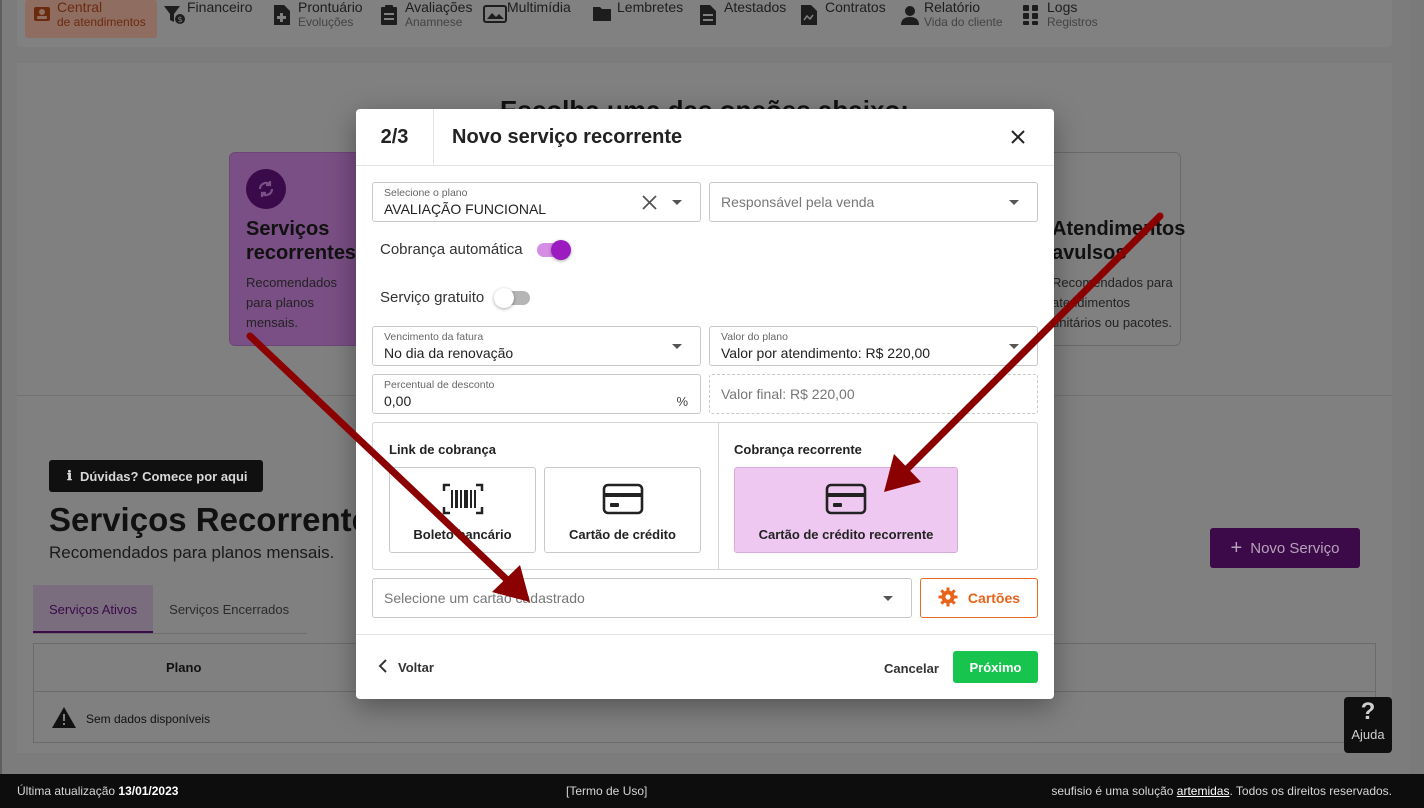  I want to click on next-button: Próximo, so click(995, 667).